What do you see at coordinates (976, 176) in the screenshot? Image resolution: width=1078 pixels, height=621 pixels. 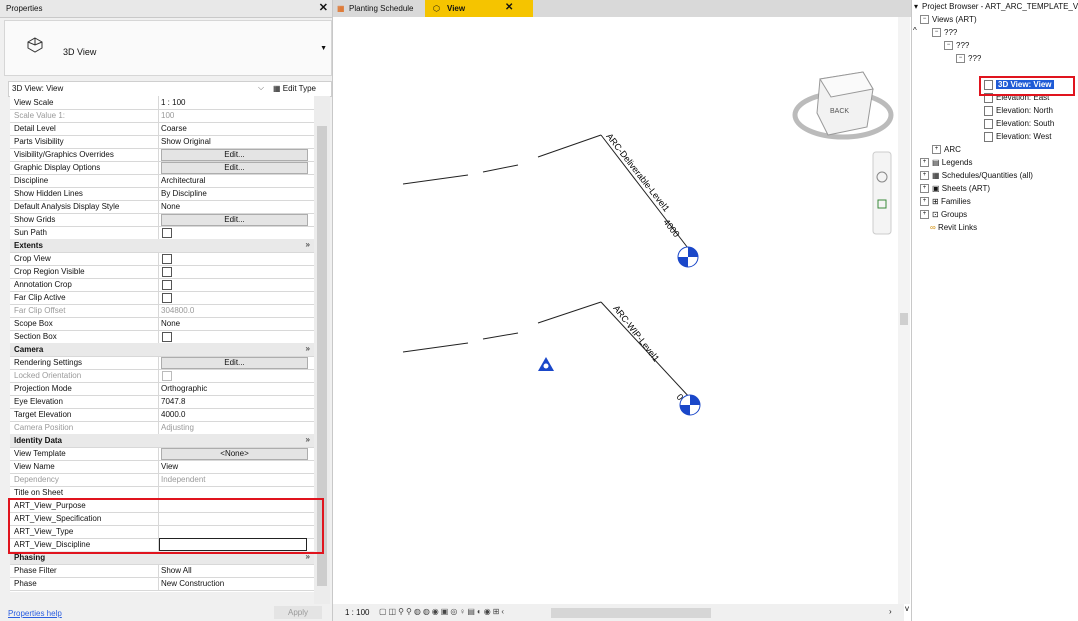 I see `tree-node-schedules: + ▦ Schedules/Quantities (all)` at bounding box center [976, 176].